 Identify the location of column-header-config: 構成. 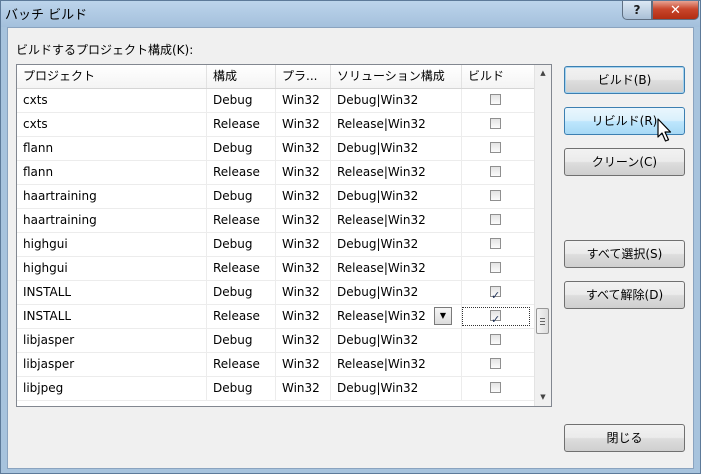
(241, 76).